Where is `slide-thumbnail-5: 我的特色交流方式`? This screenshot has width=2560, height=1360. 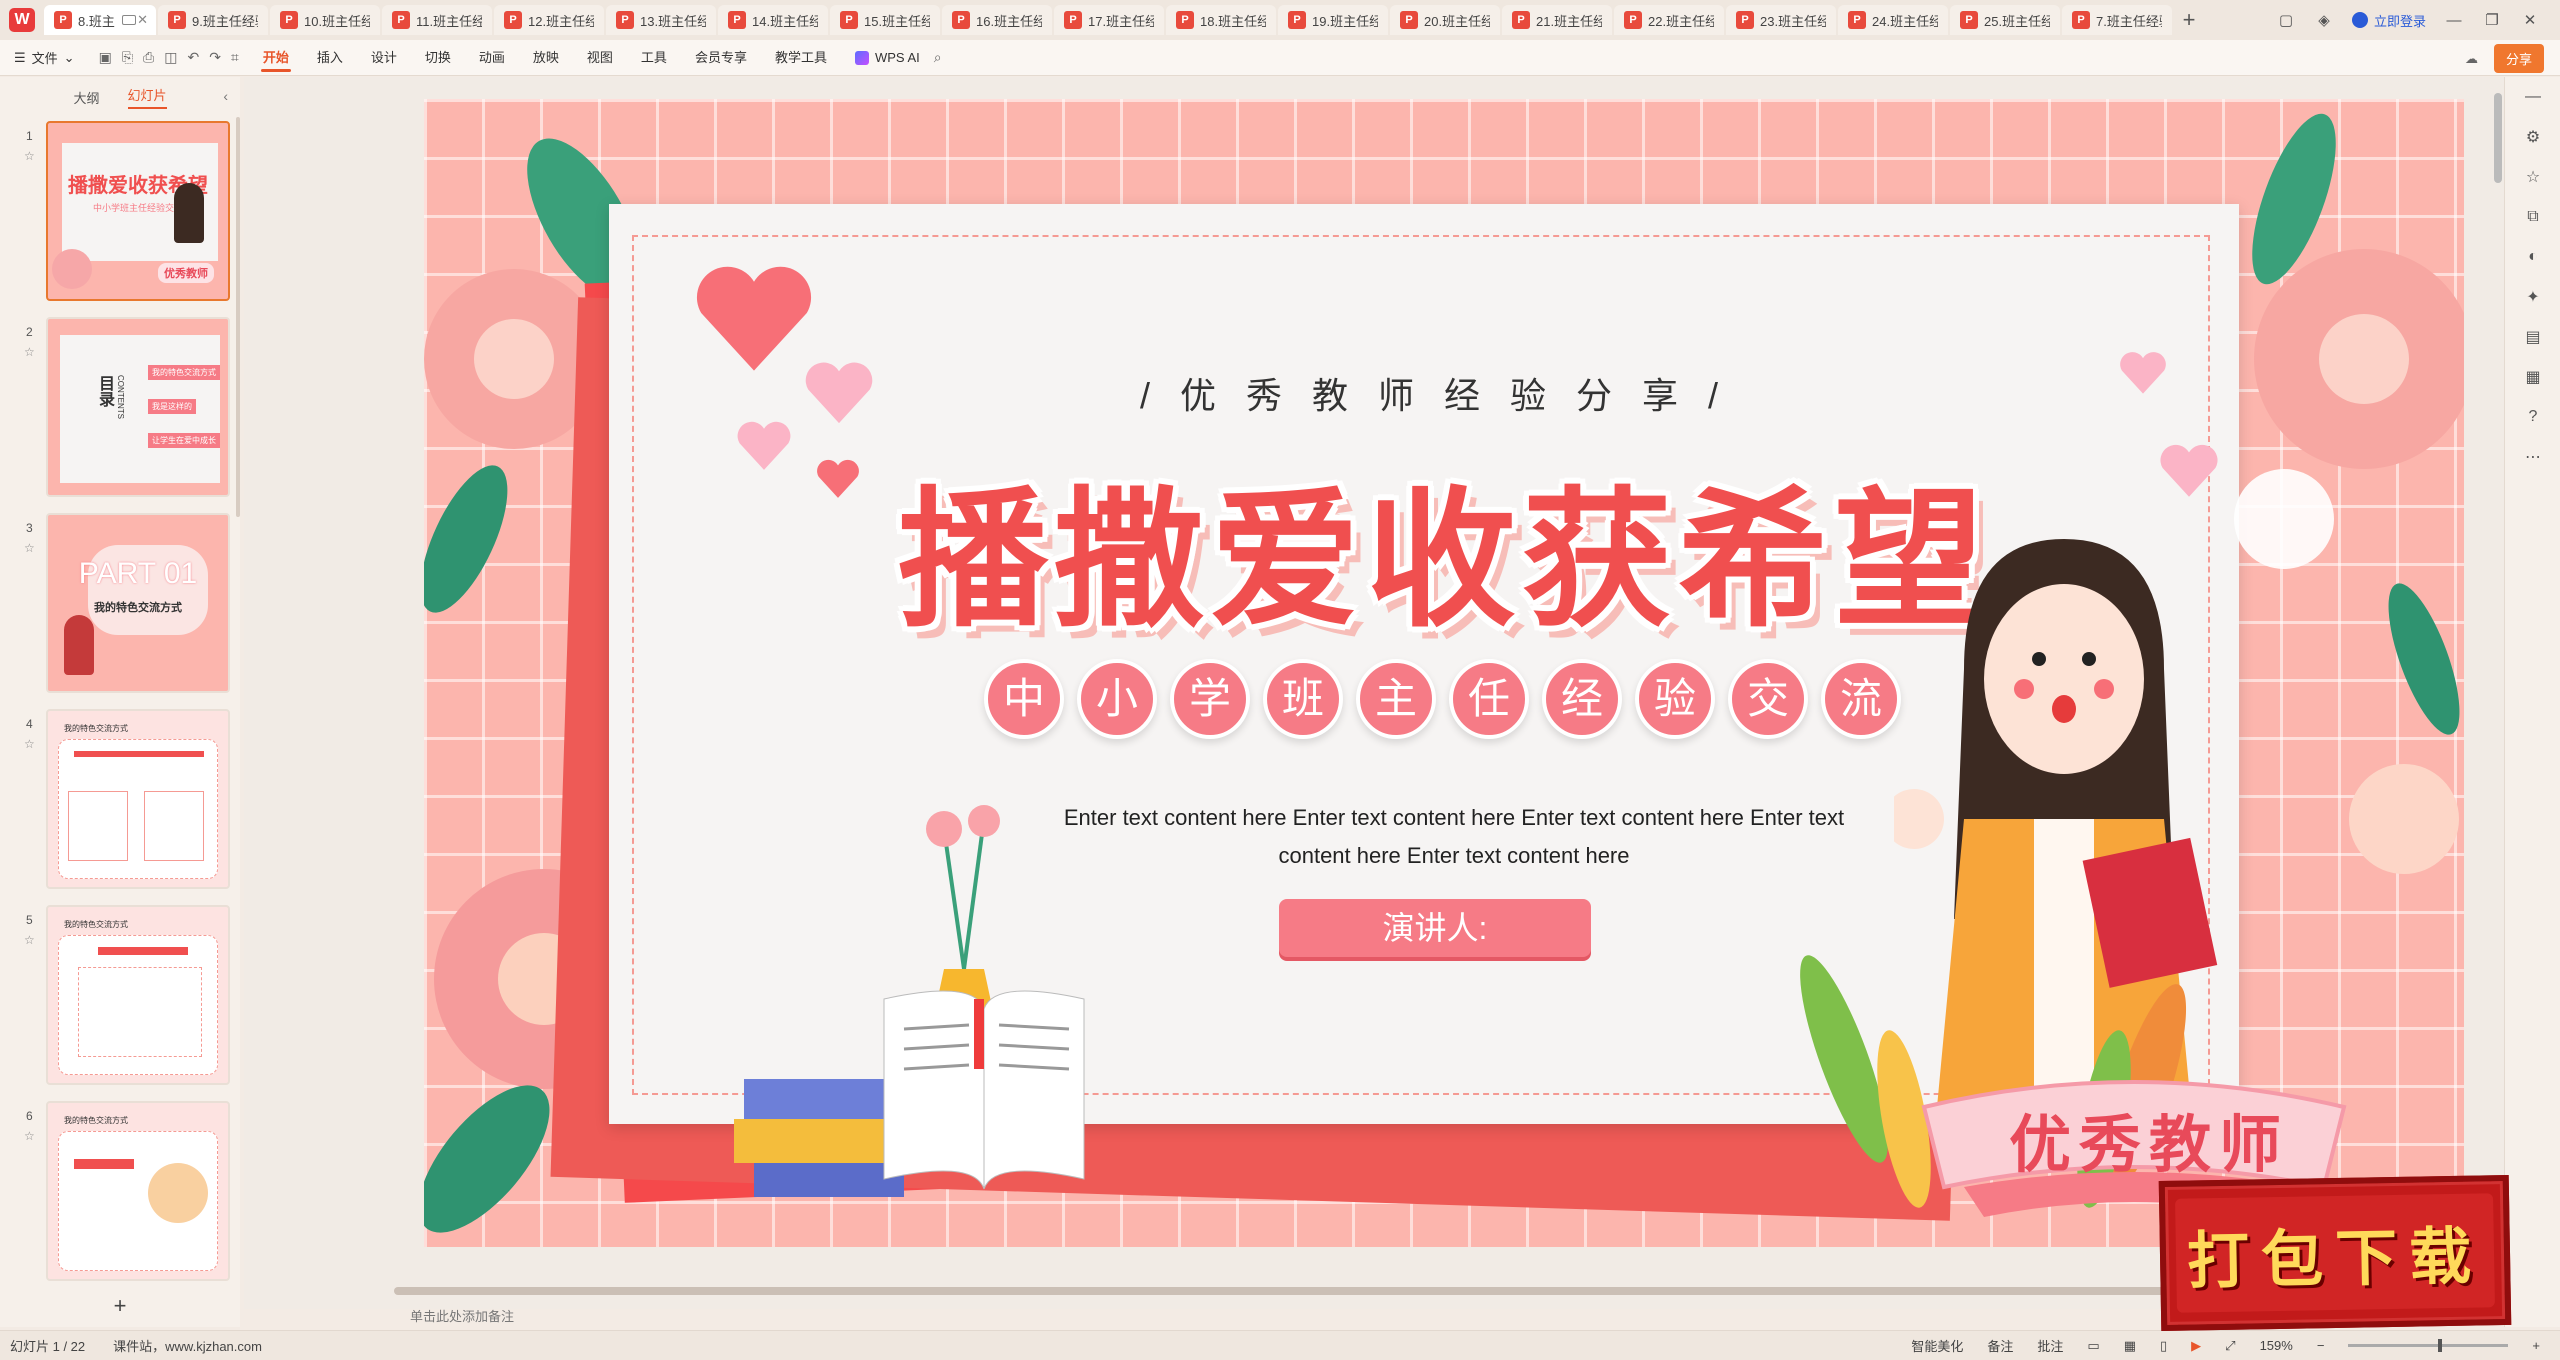
slide-thumbnail-5: 我的特色交流方式 is located at coordinates (138, 995).